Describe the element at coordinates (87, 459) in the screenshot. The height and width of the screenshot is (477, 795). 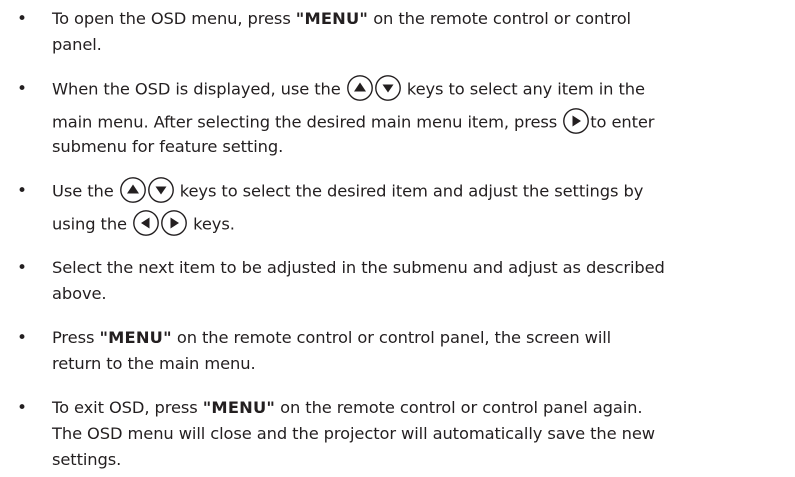
I see `text-line: settings.` at that location.